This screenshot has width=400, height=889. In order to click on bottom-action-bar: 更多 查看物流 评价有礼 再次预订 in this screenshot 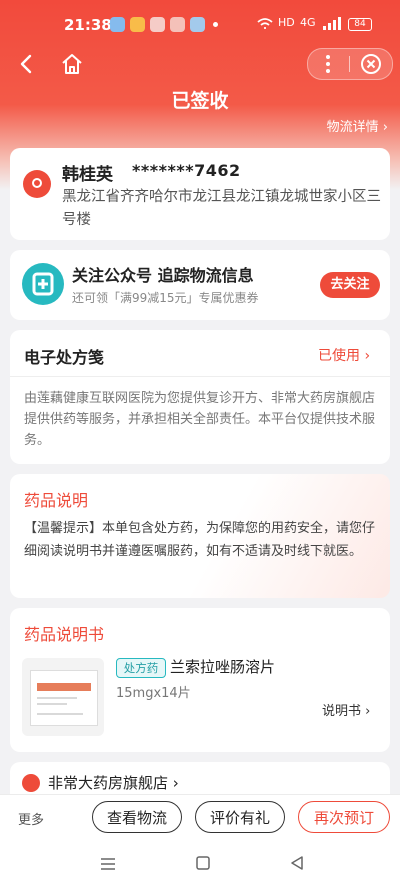, I will do `click(200, 818)`.